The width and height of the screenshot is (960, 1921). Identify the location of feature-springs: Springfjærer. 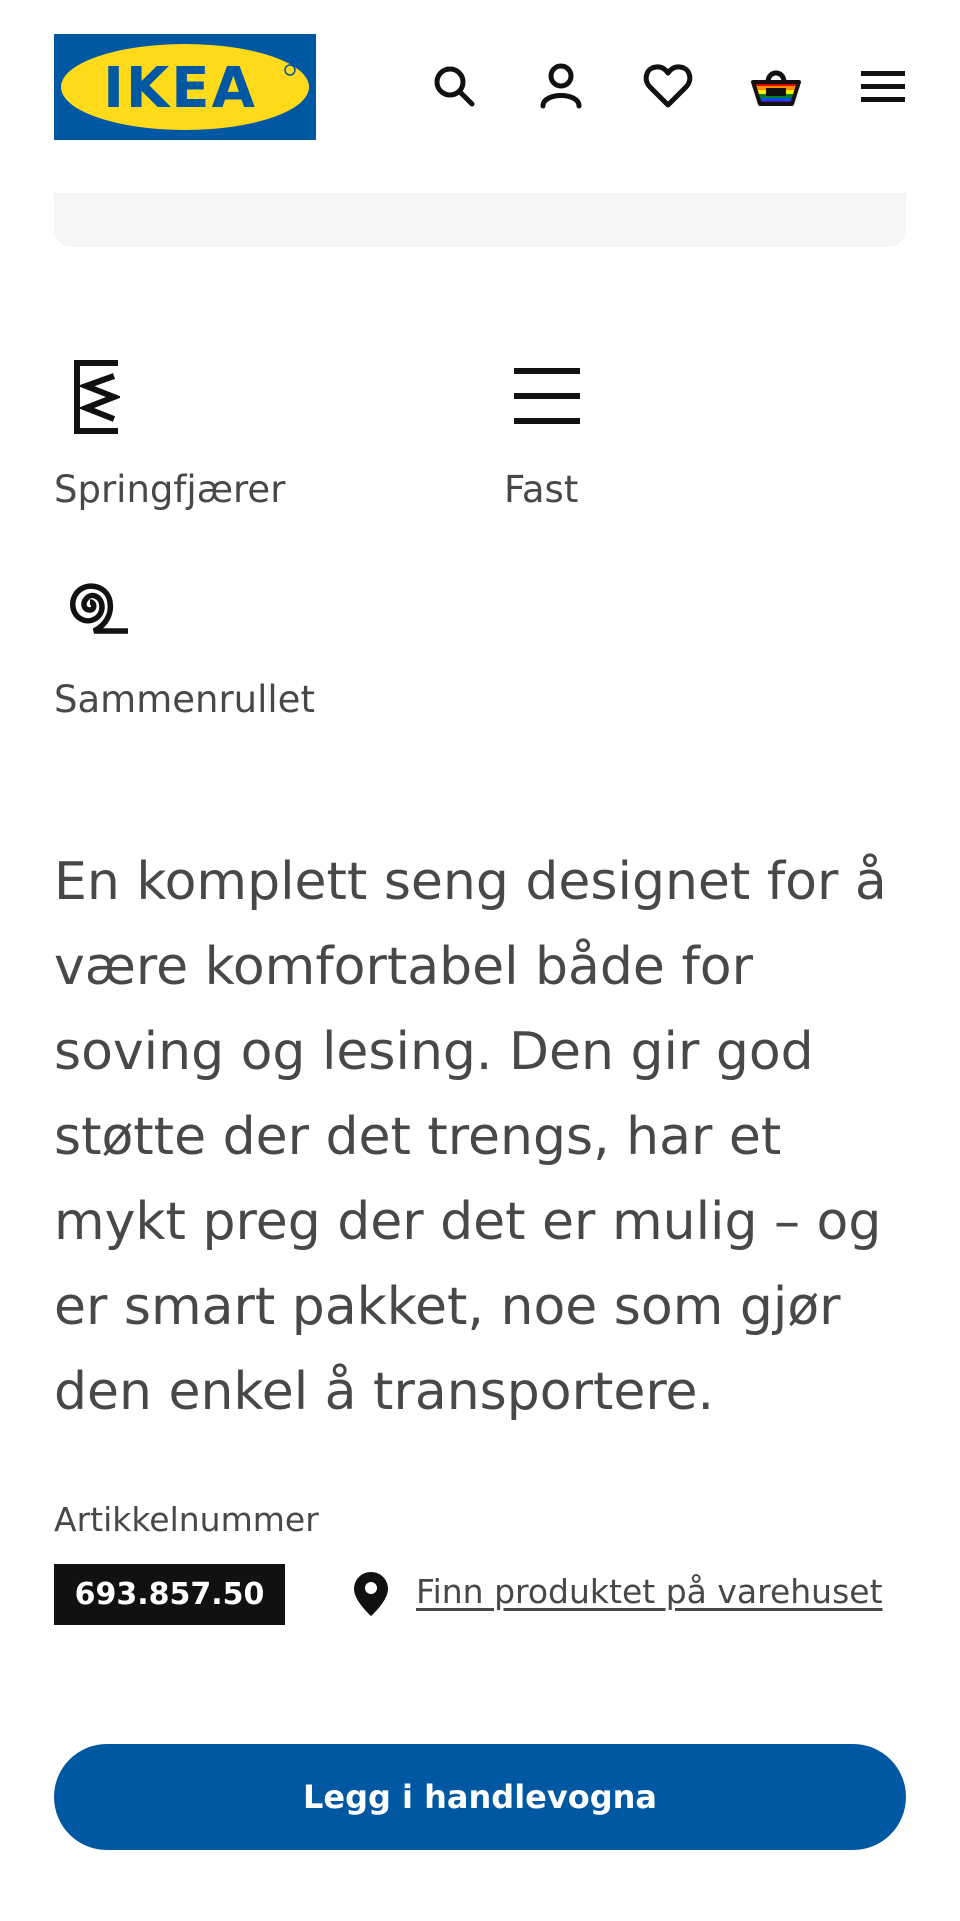
(254, 440).